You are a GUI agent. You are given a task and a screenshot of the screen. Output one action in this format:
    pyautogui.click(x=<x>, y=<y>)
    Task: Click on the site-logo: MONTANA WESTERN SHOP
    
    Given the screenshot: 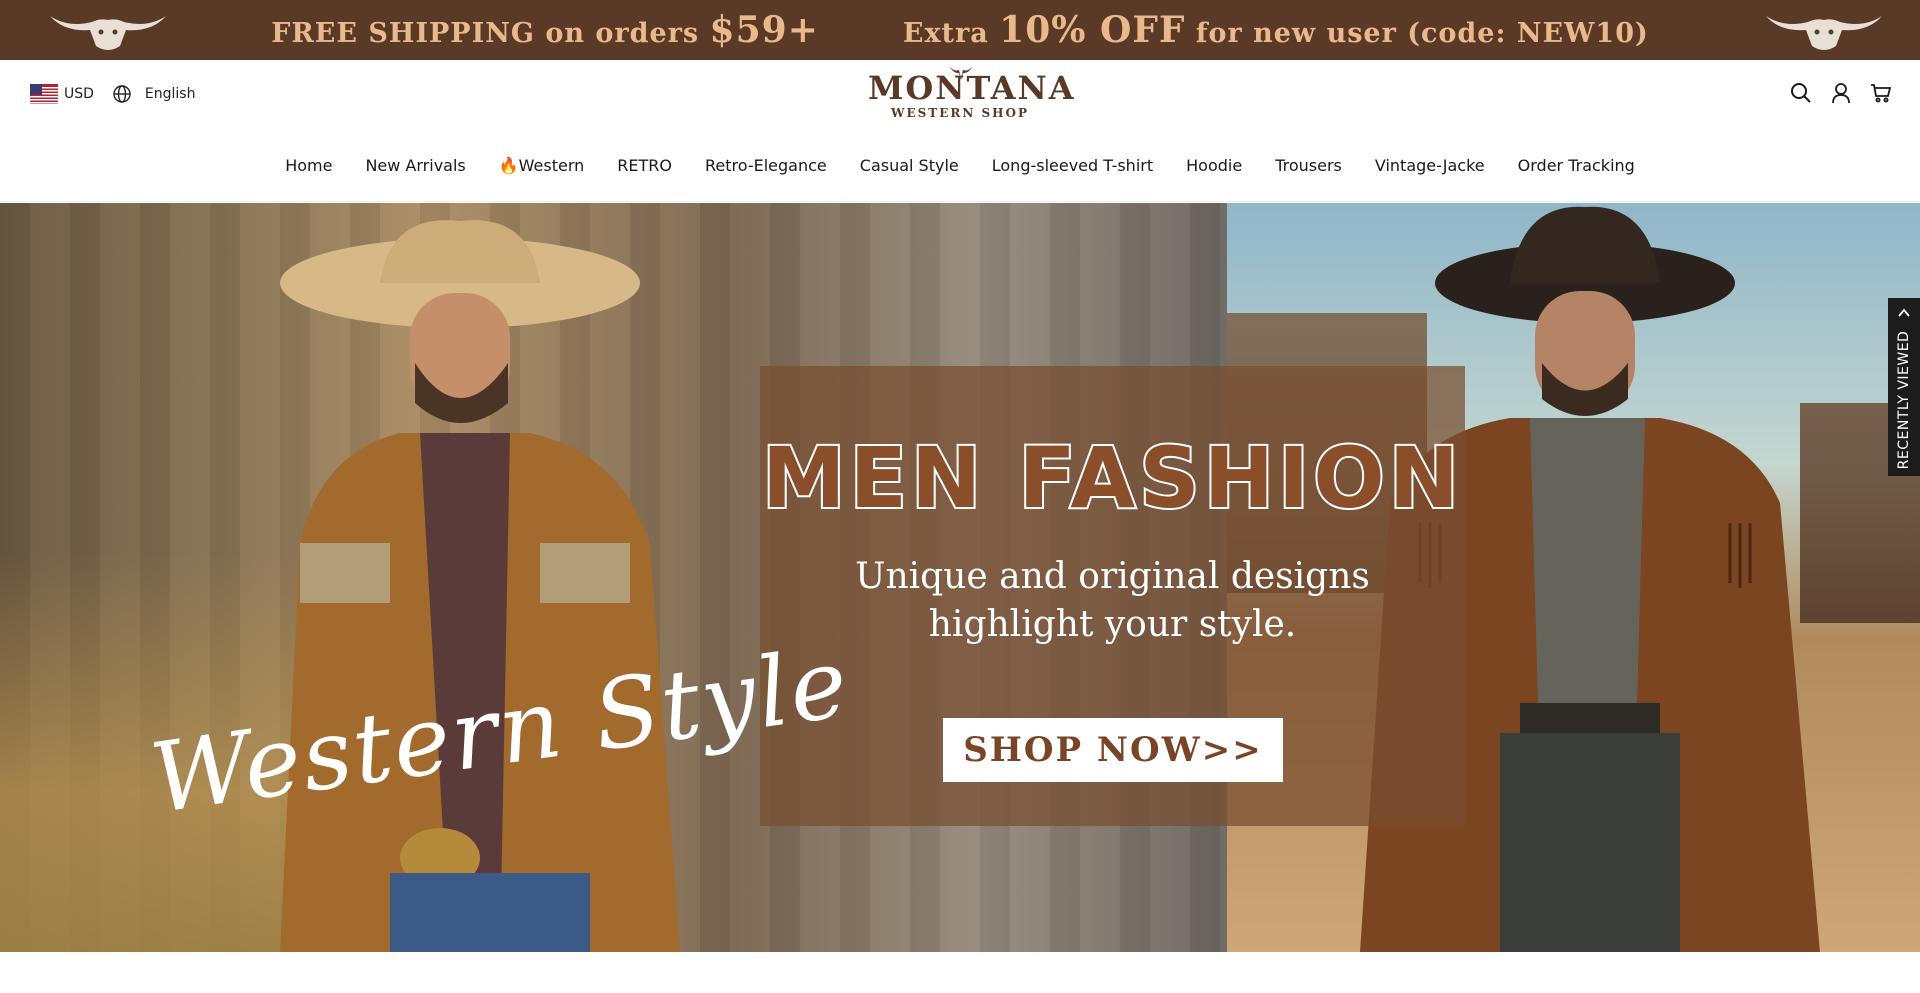 What is the action you would take?
    pyautogui.click(x=971, y=93)
    